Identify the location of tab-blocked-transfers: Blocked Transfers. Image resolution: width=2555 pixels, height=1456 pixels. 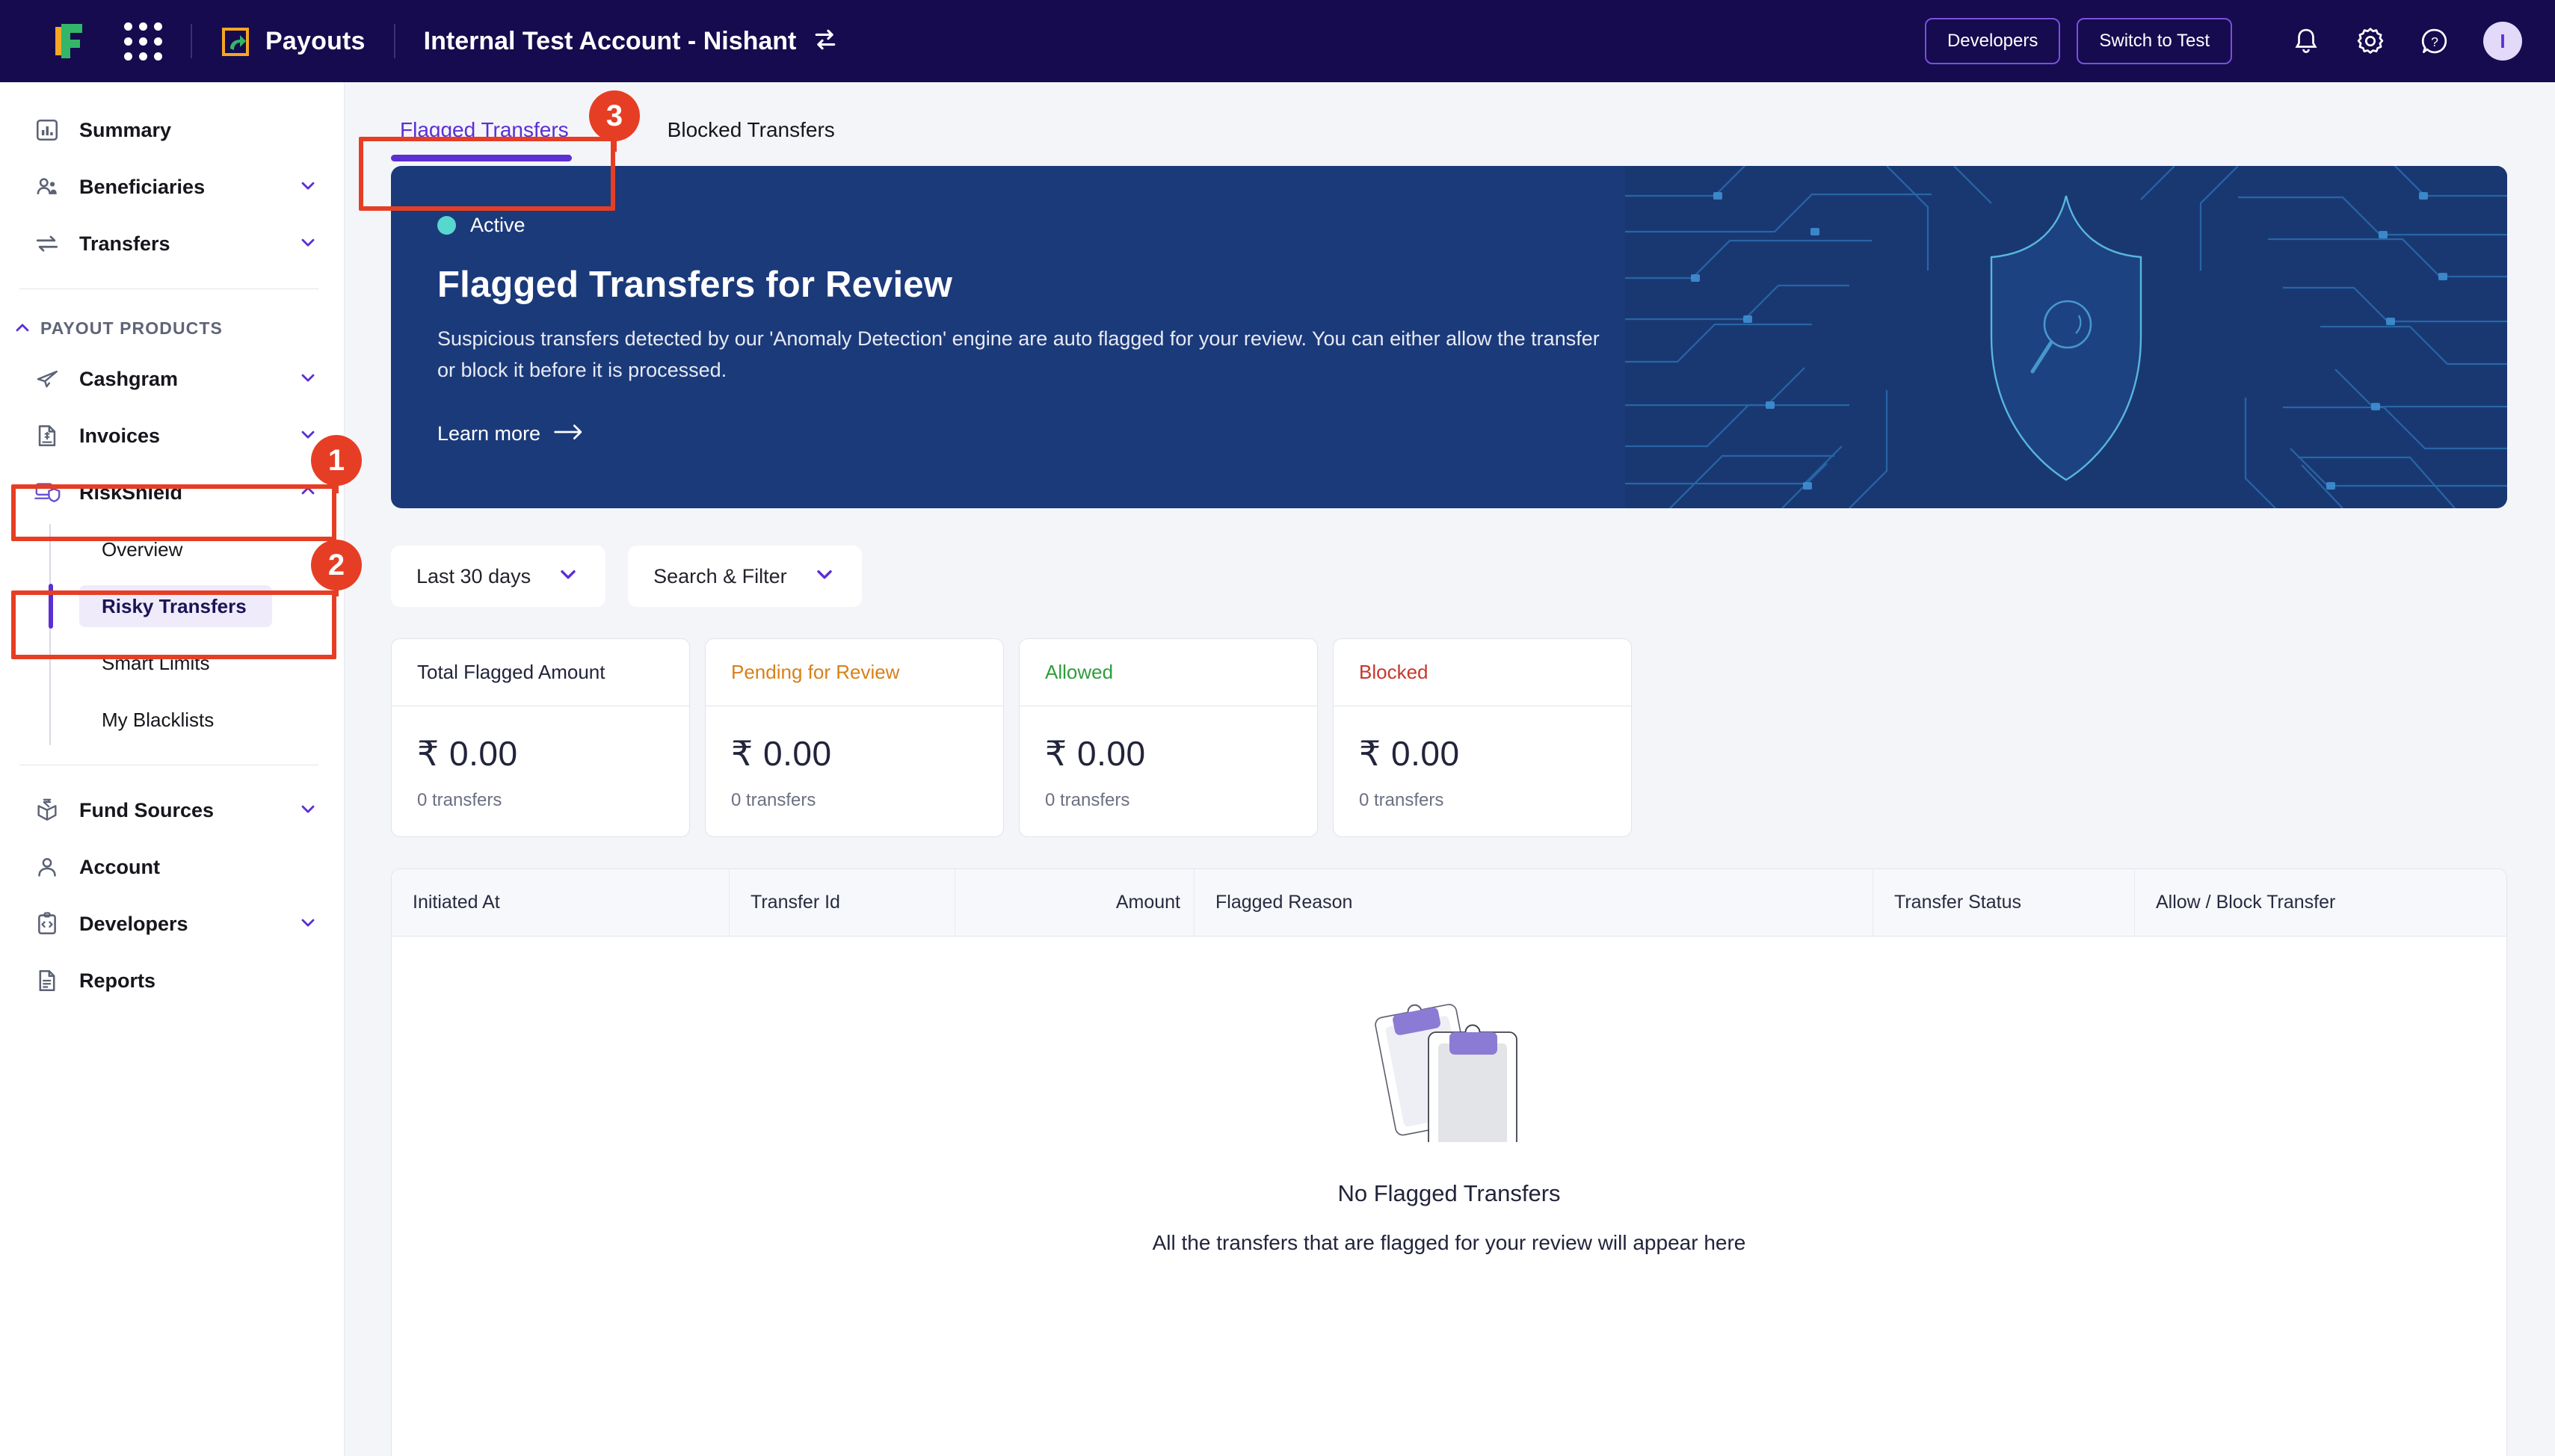
(751, 139).